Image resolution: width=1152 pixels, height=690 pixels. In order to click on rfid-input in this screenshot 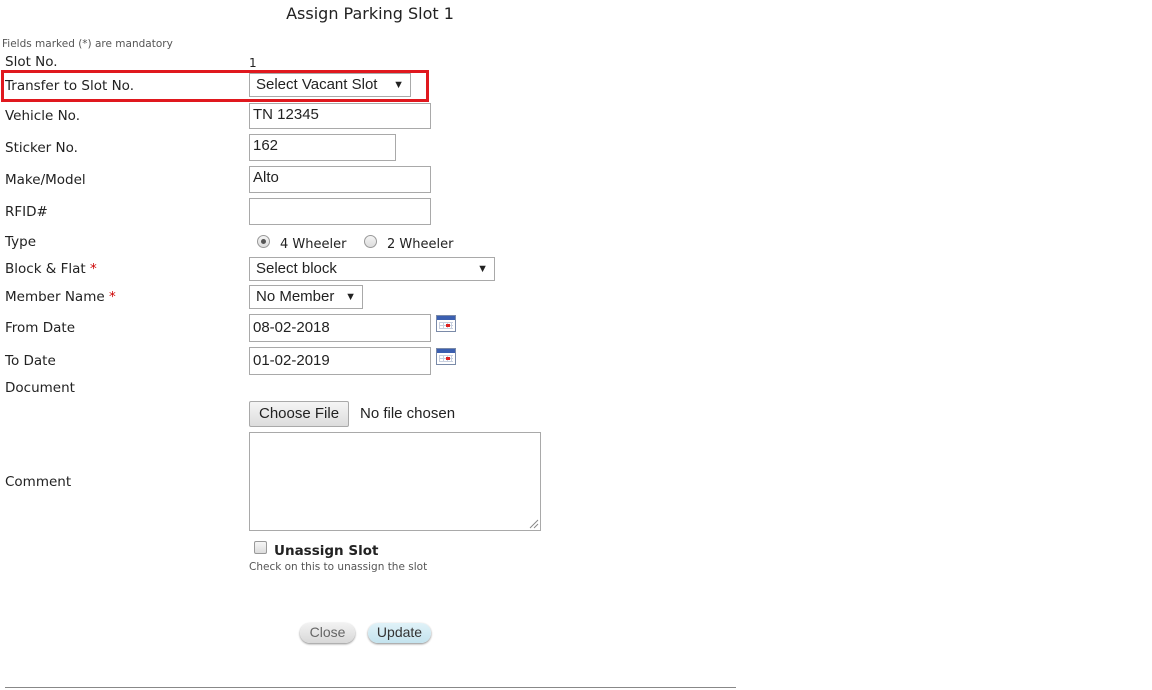, I will do `click(340, 211)`.